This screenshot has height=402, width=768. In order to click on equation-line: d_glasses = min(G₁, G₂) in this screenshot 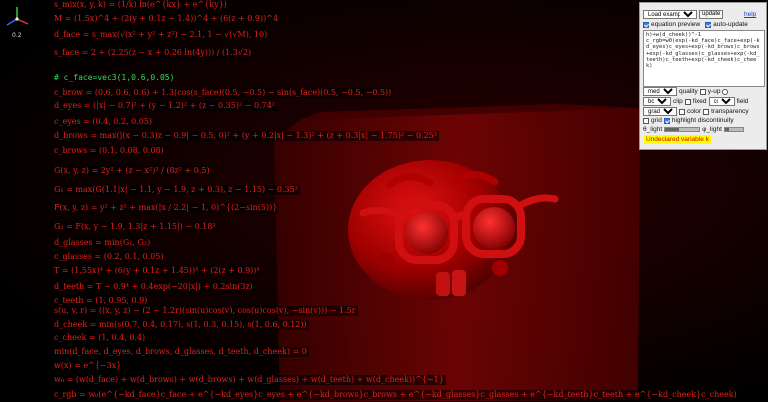, I will do `click(102, 243)`.